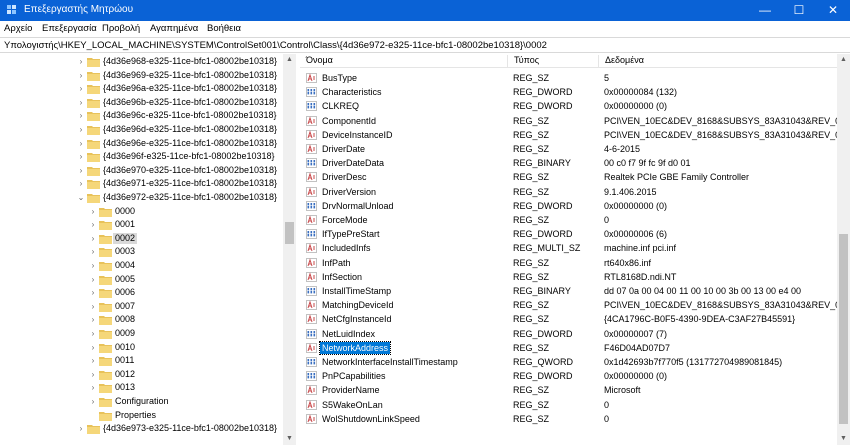 Image resolution: width=850 pixels, height=445 pixels. Describe the element at coordinates (141, 76) in the screenshot. I see `tree-item: › {4d36e969-e325-11ce-bfc1-08002be10318}` at that location.